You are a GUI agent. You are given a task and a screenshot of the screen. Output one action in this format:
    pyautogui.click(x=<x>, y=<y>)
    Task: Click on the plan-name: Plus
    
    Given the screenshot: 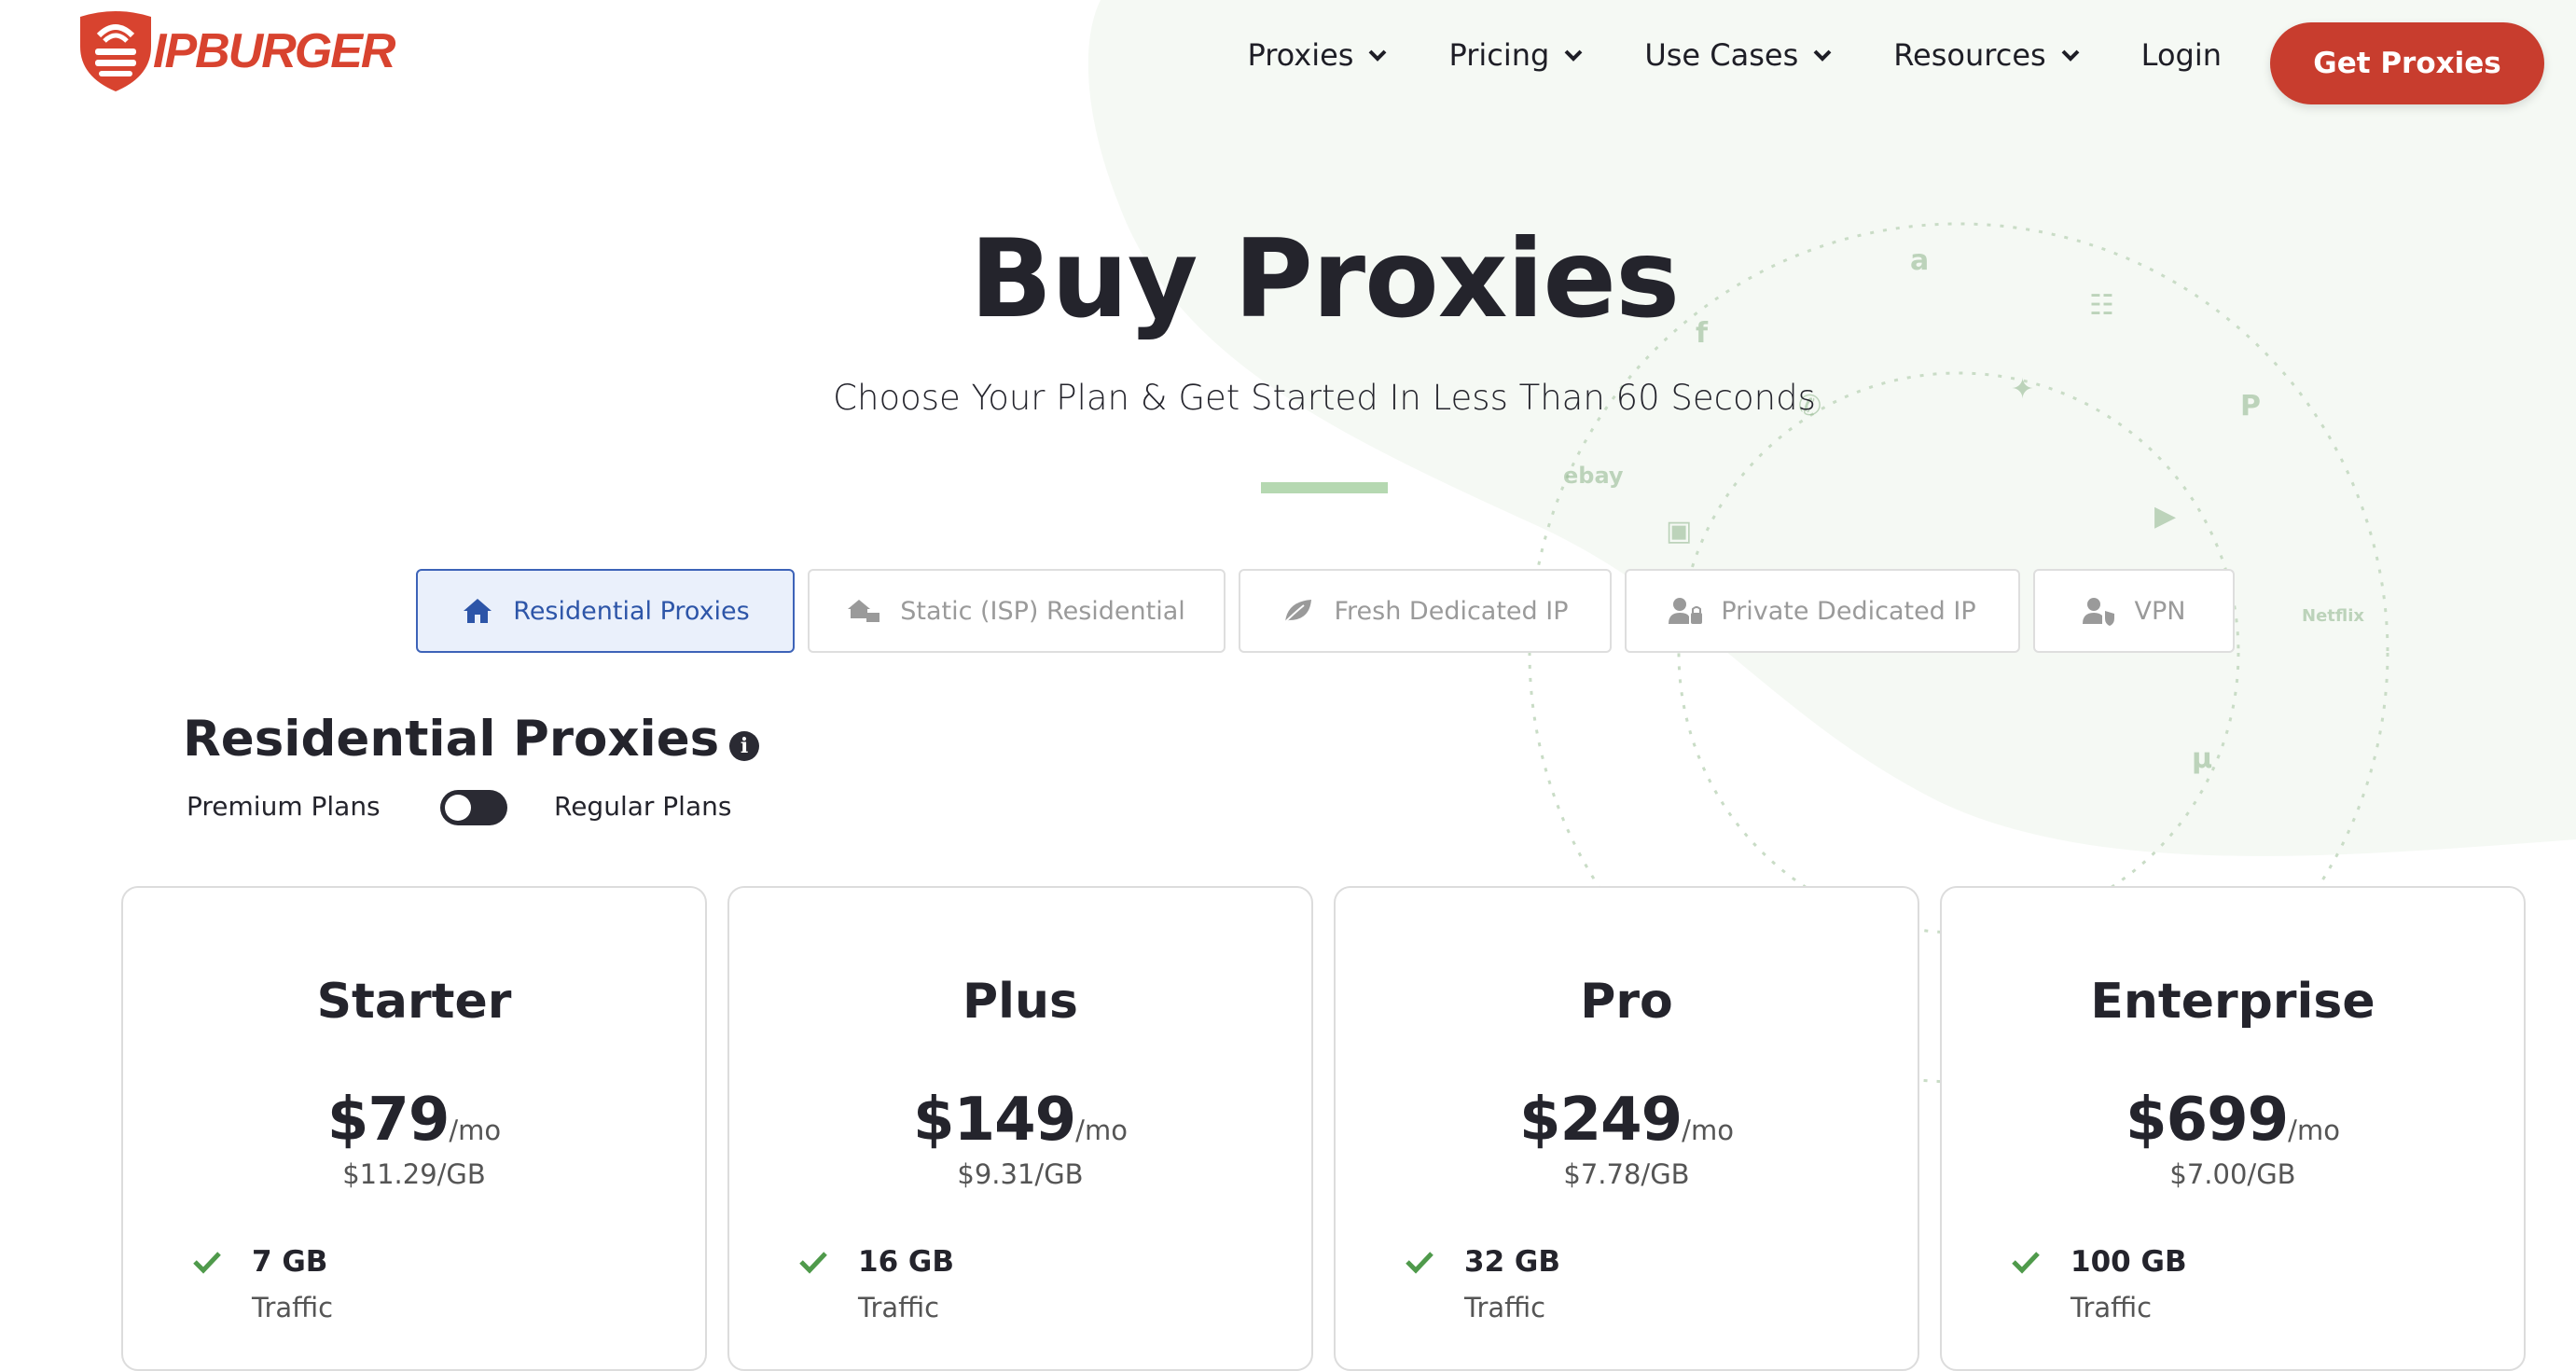 What is the action you would take?
    pyautogui.click(x=1021, y=1002)
    